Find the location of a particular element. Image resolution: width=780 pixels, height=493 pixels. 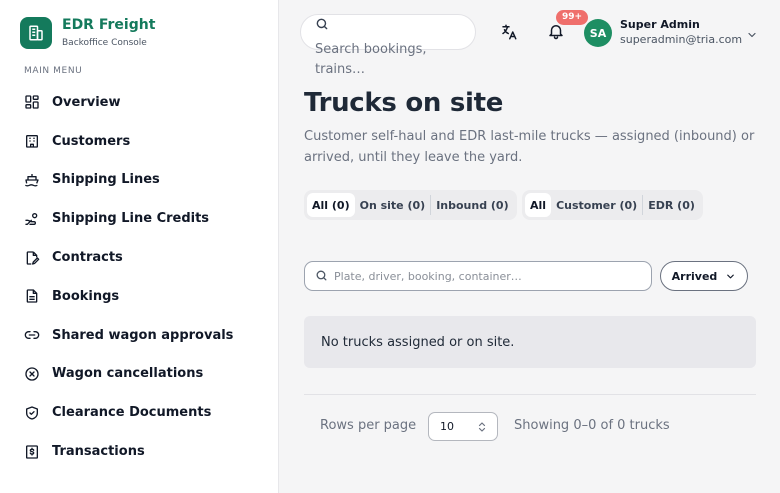

shield-check-icon is located at coordinates (32, 413).